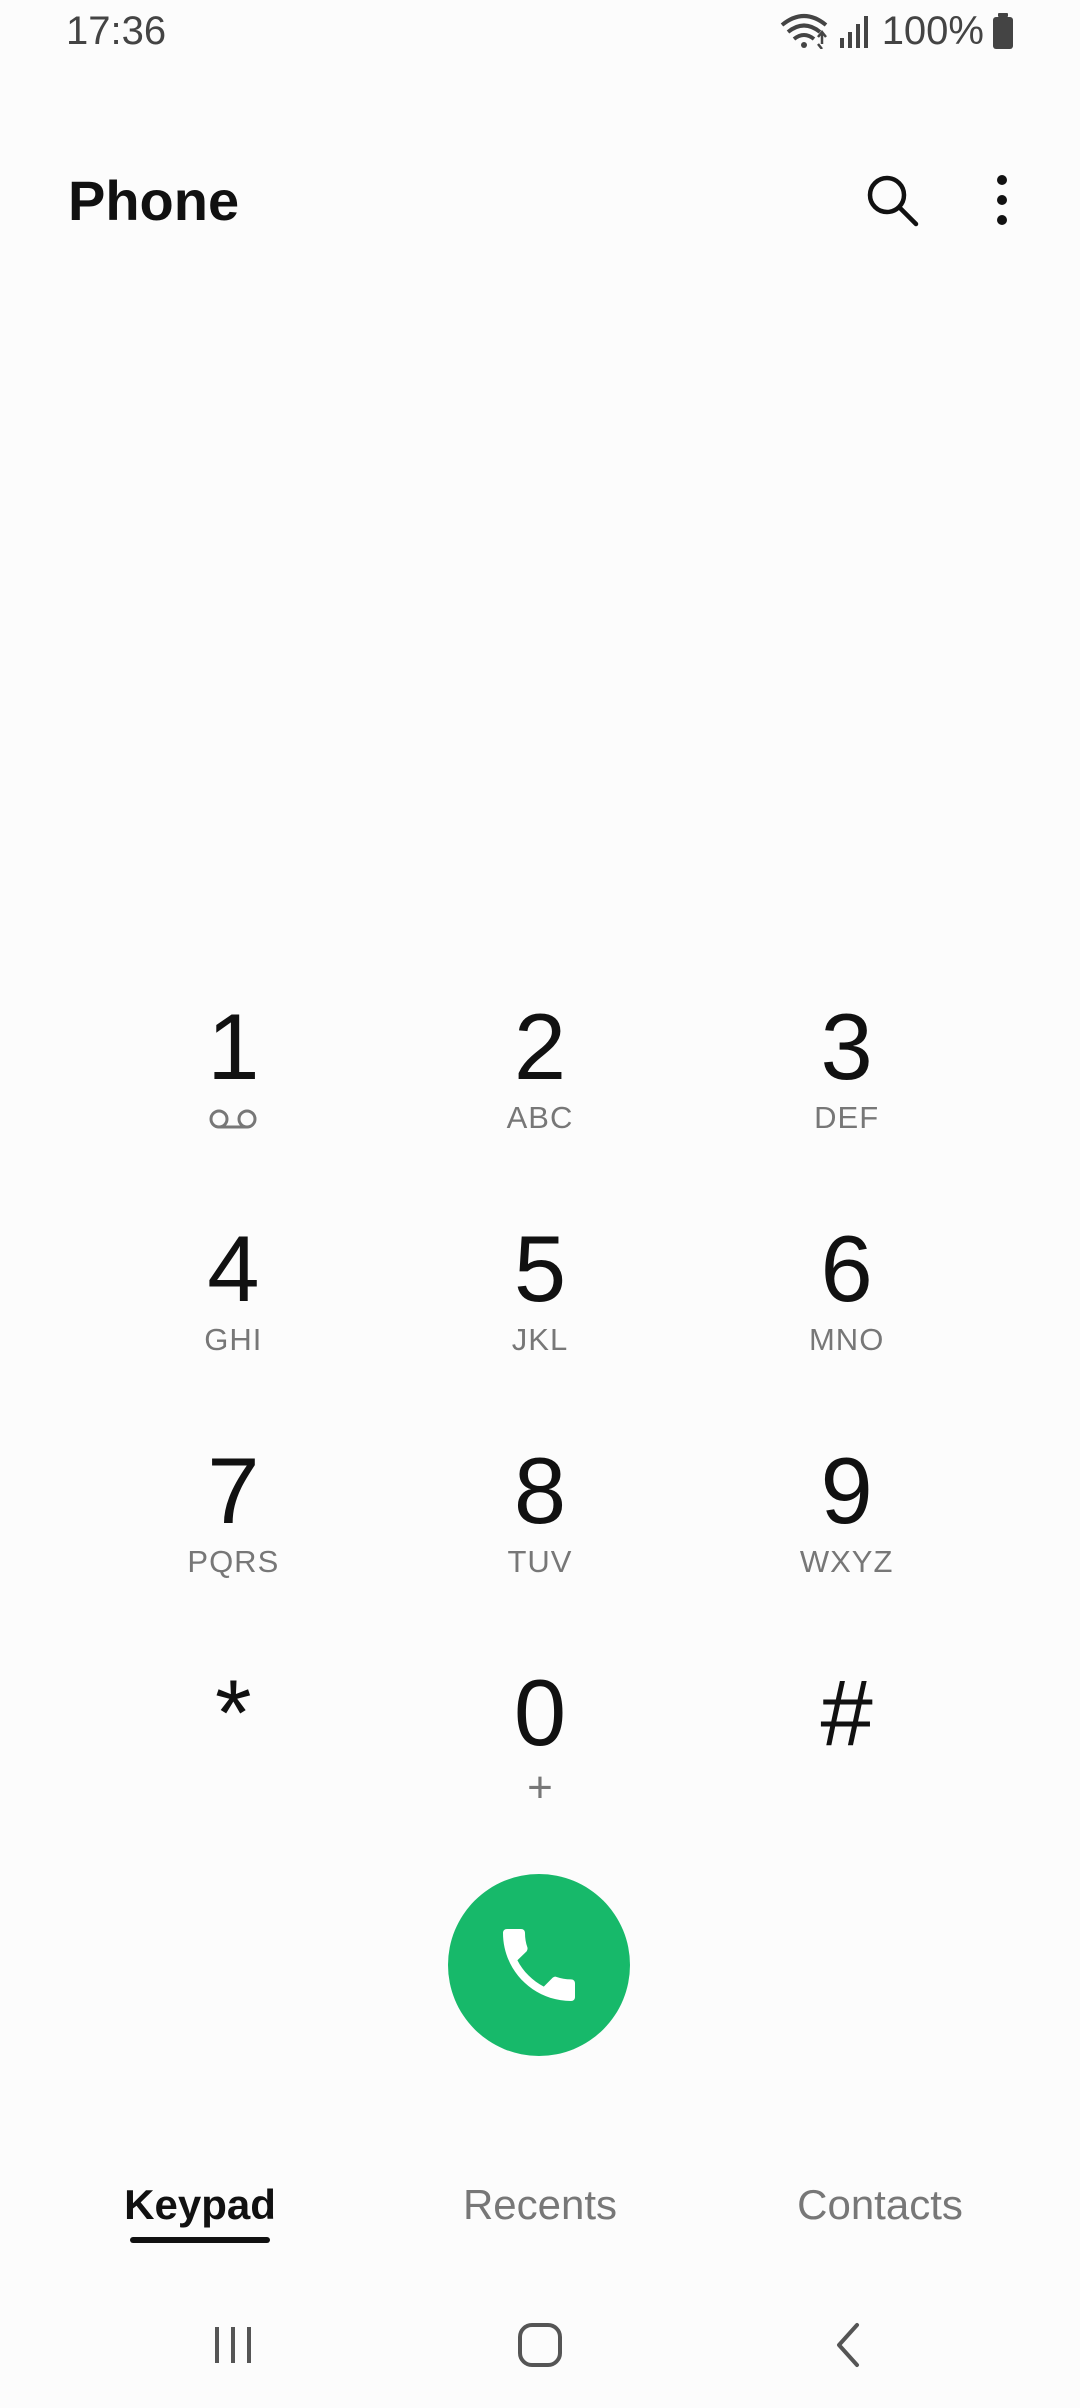  Describe the element at coordinates (540, 1561) in the screenshot. I see `key-letters: TUV` at that location.